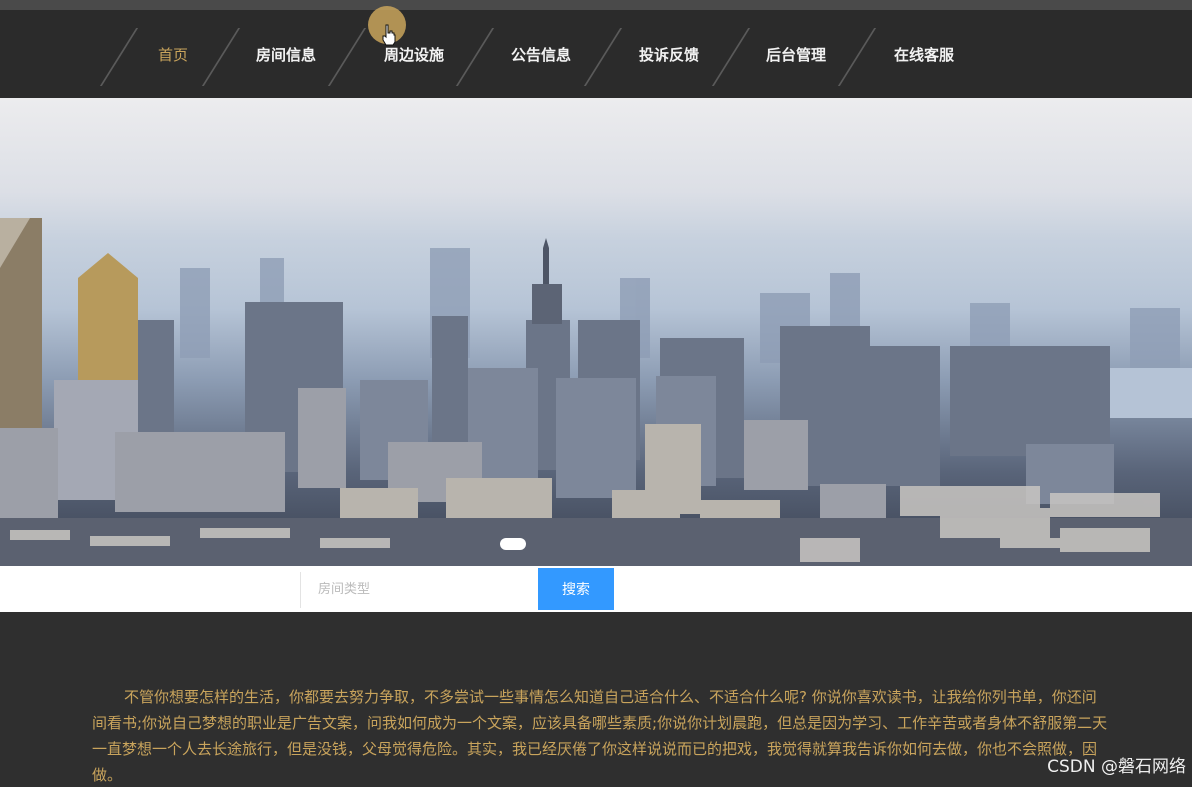 The width and height of the screenshot is (1192, 787). Describe the element at coordinates (421, 589) in the screenshot. I see `room-type-search-input` at that location.